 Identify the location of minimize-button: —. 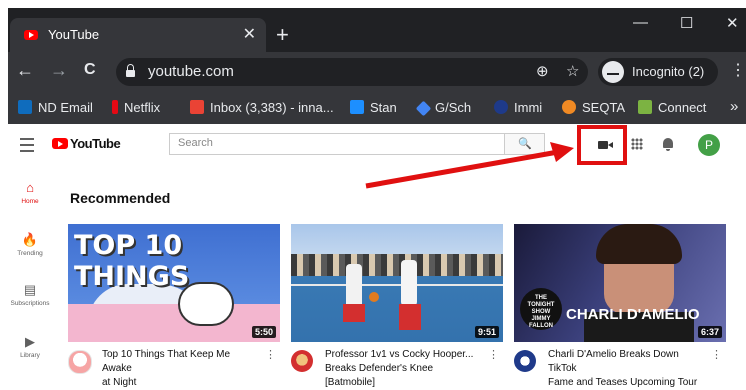
(640, 22).